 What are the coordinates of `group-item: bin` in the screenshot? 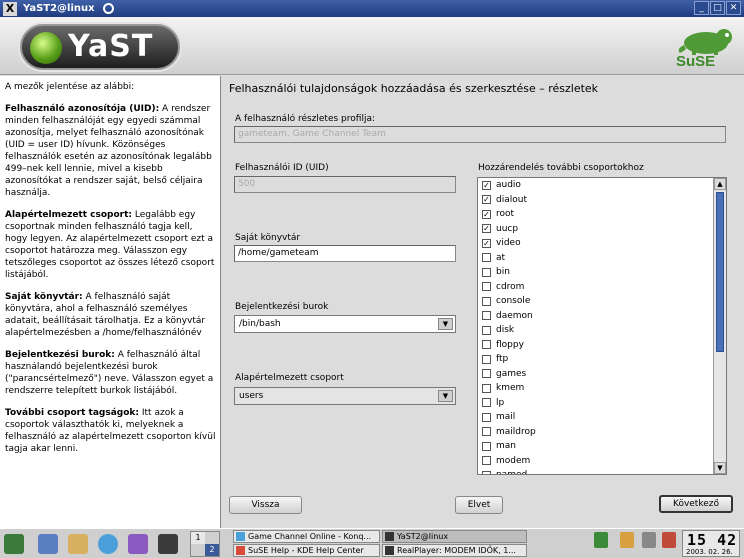 It's located at (602, 272).